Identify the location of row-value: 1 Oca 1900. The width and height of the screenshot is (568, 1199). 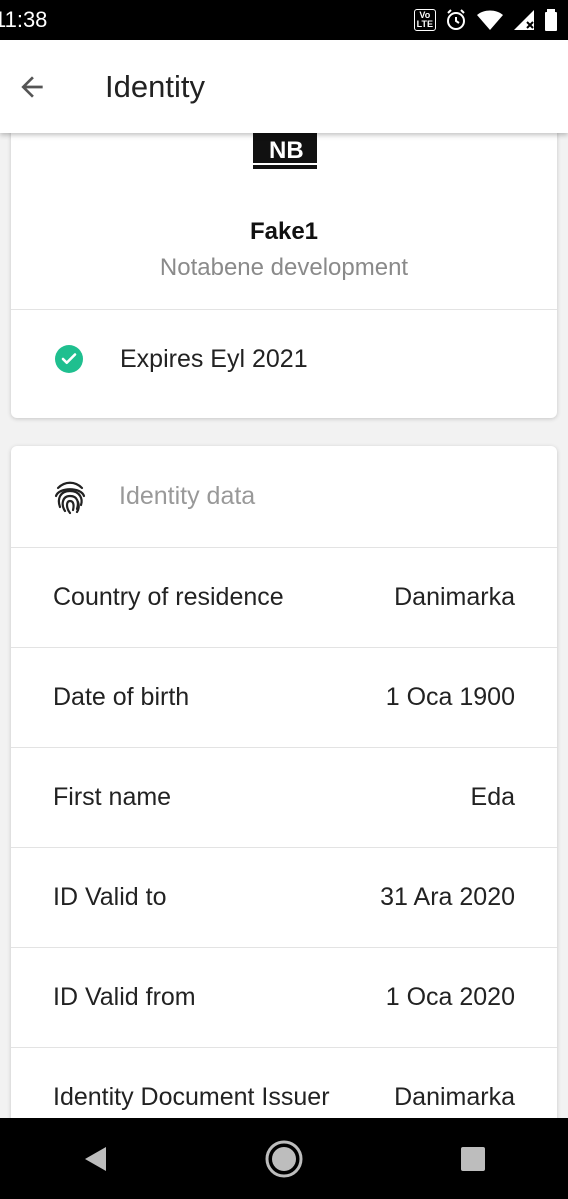
(450, 696).